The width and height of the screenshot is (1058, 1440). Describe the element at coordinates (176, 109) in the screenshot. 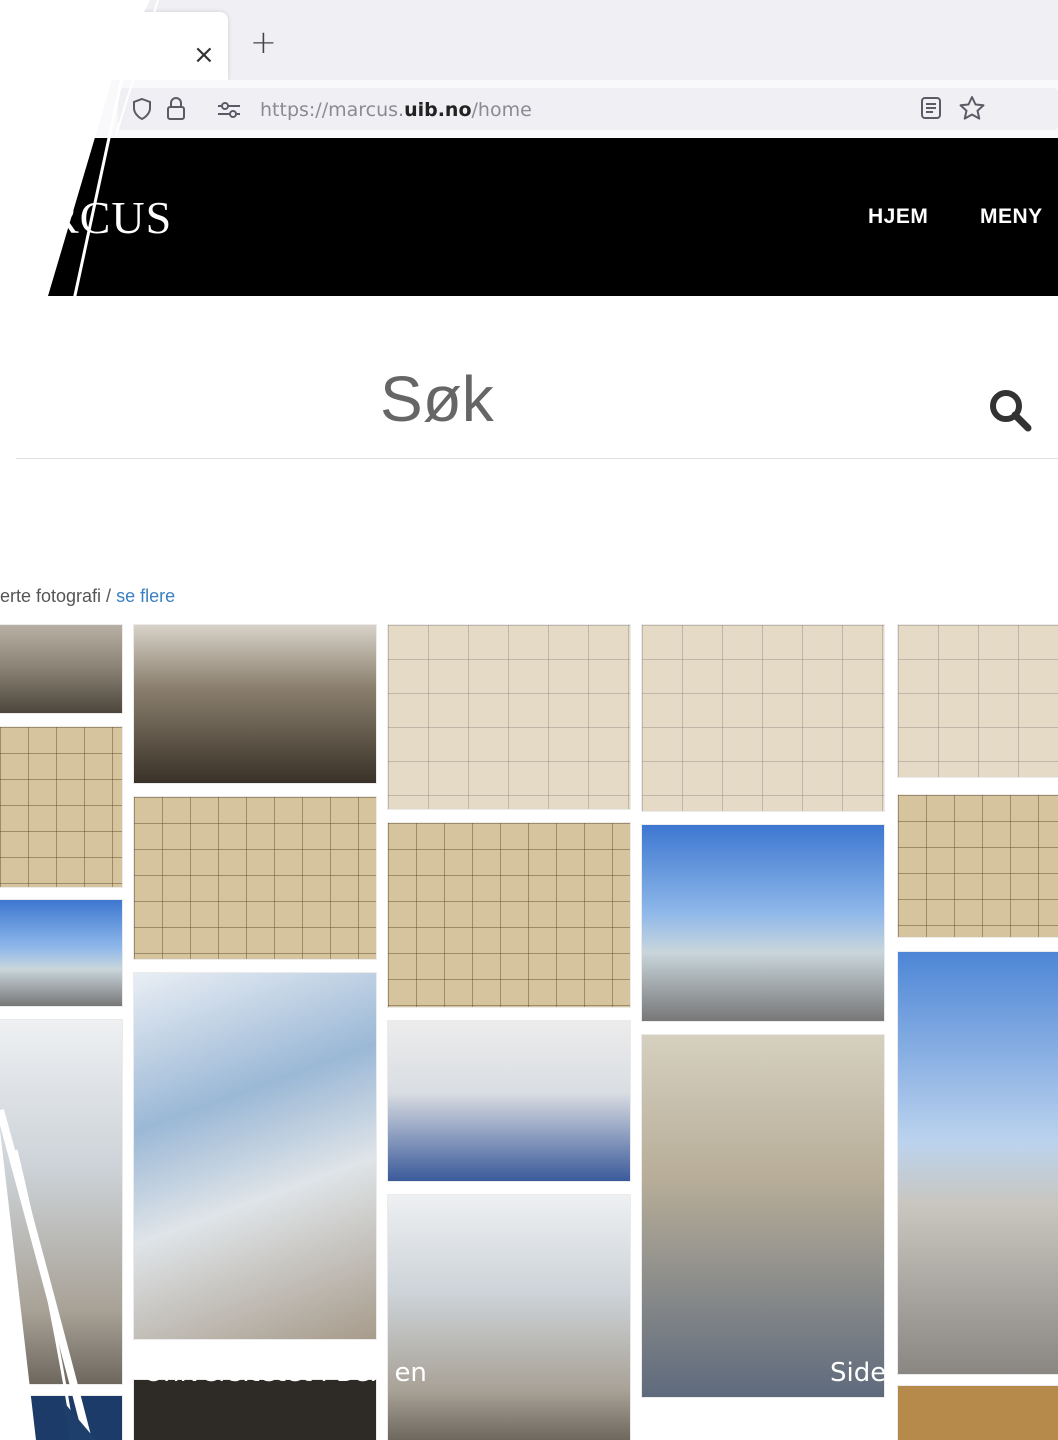

I see `lock-icon` at that location.